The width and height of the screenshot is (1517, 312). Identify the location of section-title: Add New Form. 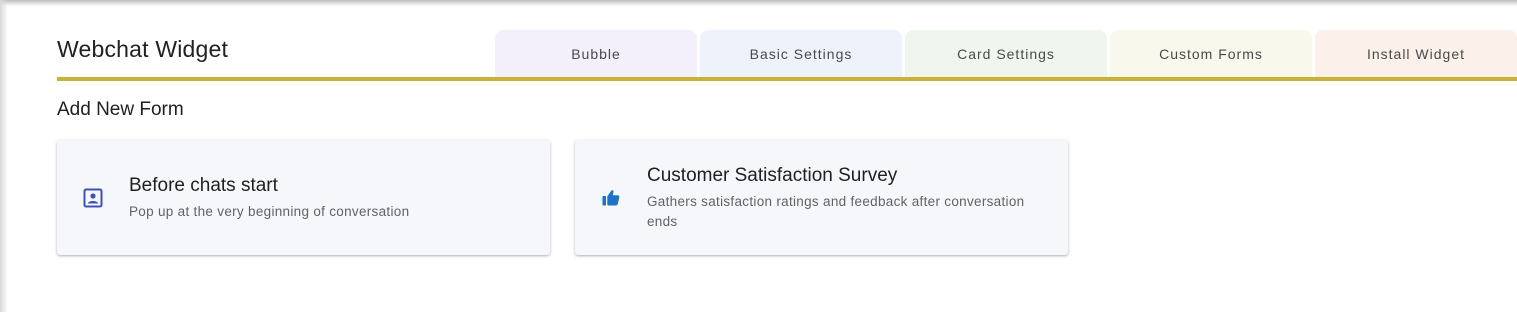
(120, 109).